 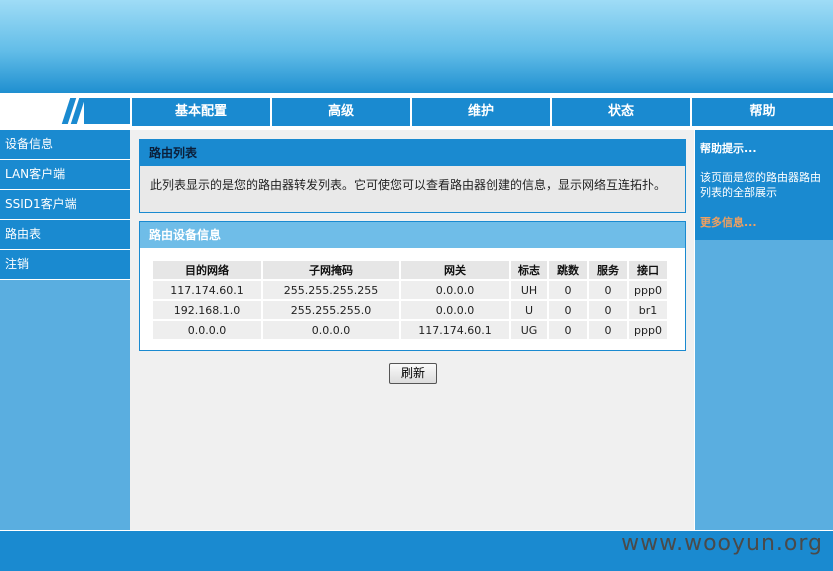 What do you see at coordinates (412, 235) in the screenshot?
I see `route-info-title: 路由设备信息` at bounding box center [412, 235].